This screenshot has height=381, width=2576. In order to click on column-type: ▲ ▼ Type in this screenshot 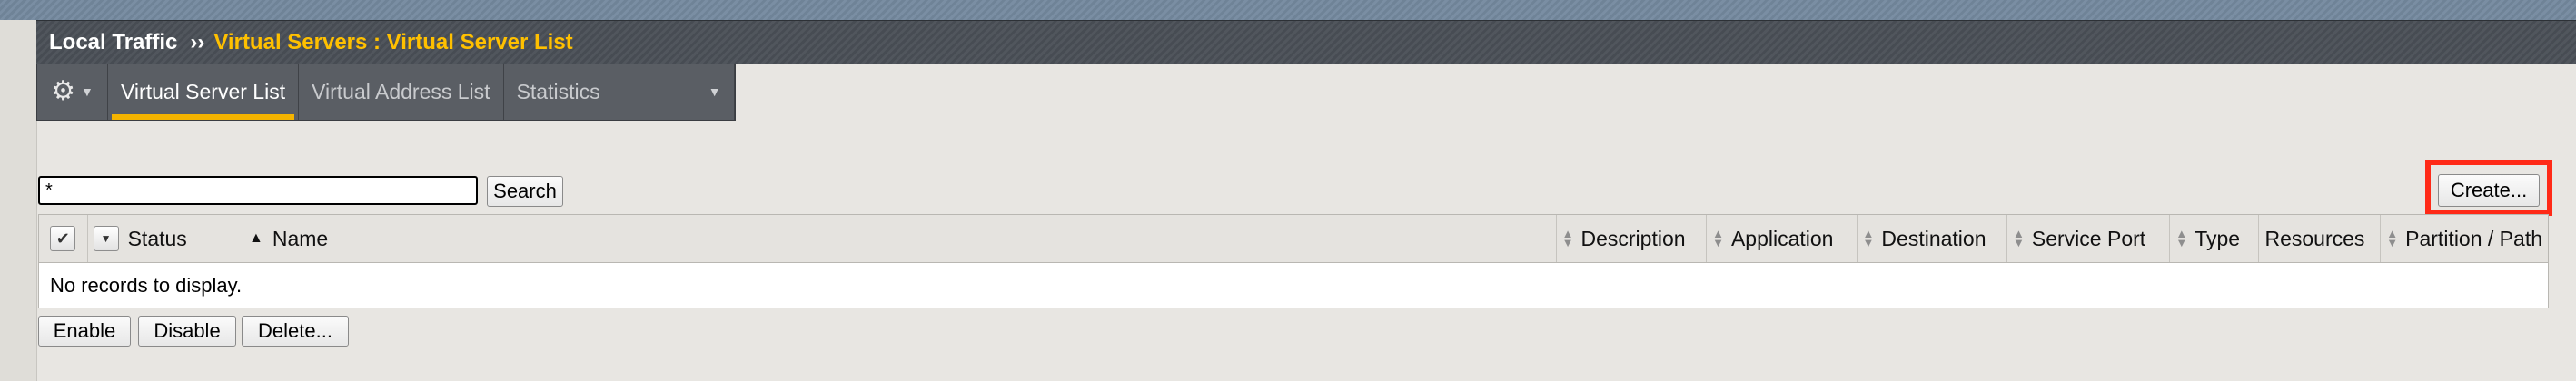, I will do `click(2215, 239)`.